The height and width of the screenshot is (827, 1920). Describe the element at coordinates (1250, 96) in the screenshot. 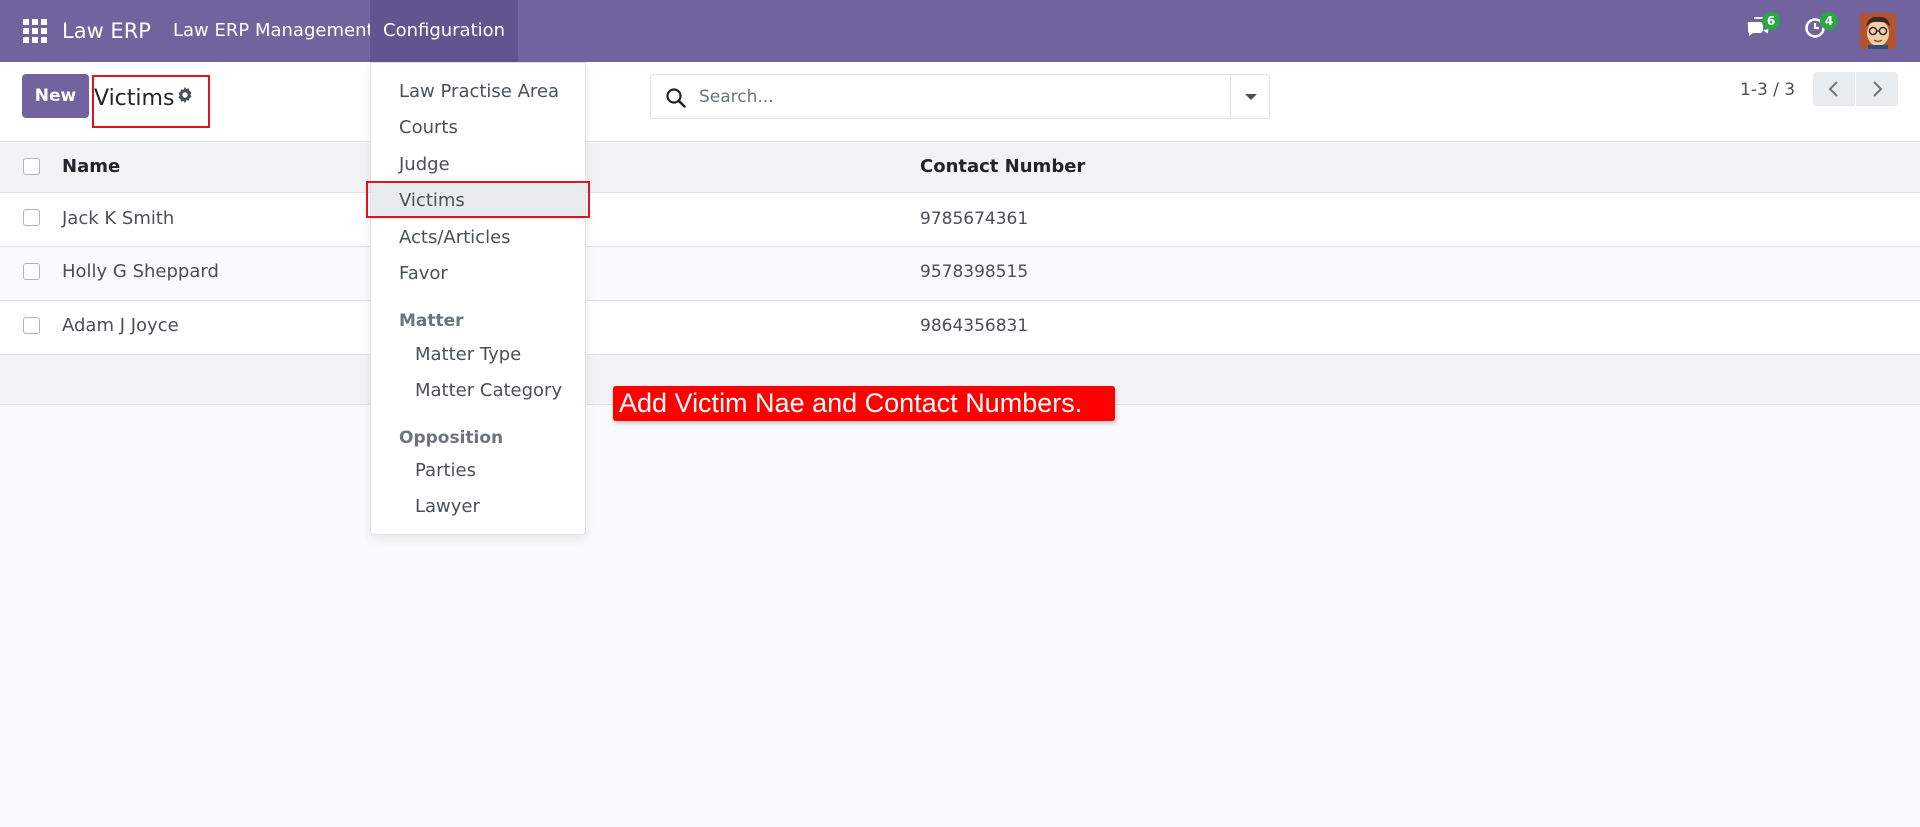

I see `search-options-toggle` at that location.